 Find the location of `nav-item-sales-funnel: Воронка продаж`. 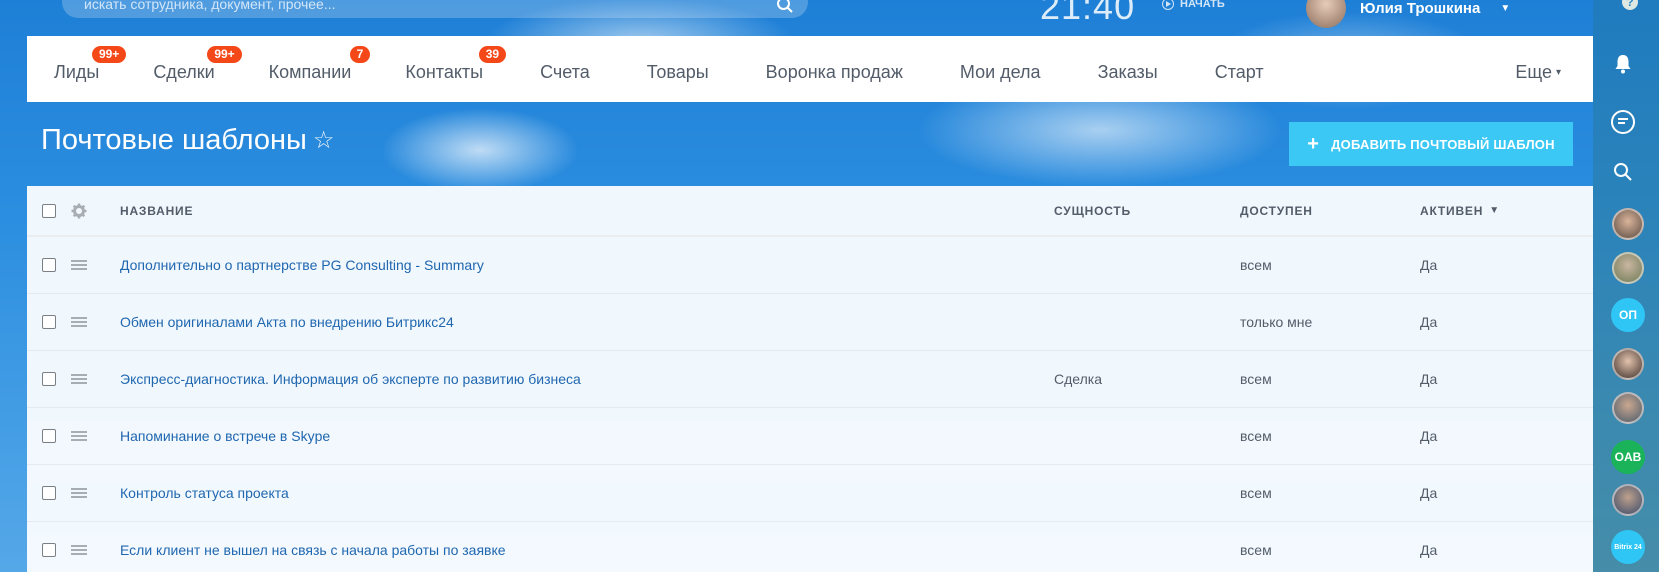

nav-item-sales-funnel: Воронка продаж is located at coordinates (833, 69).